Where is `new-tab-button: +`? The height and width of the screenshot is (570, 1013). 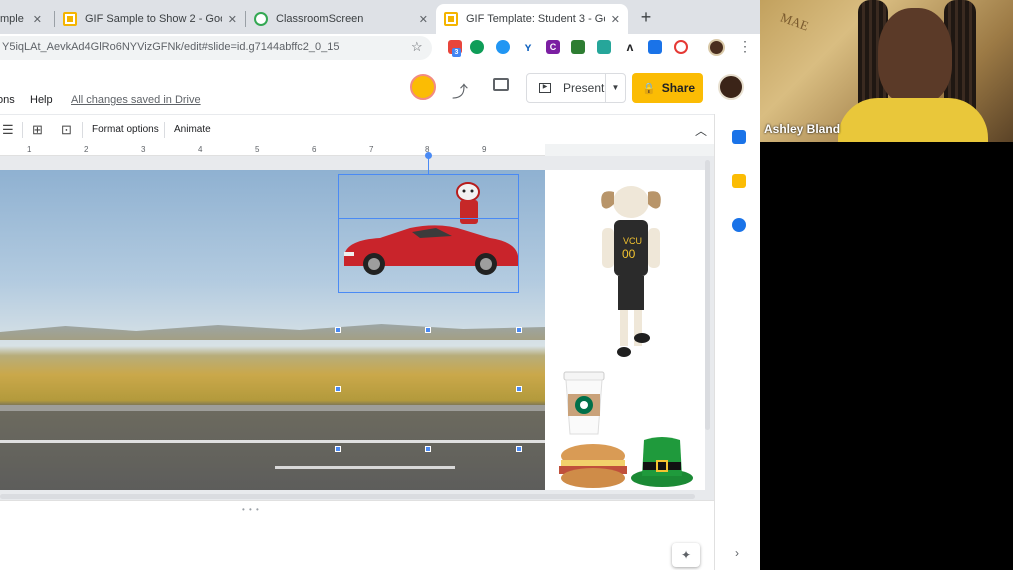
new-tab-button: + is located at coordinates (646, 18).